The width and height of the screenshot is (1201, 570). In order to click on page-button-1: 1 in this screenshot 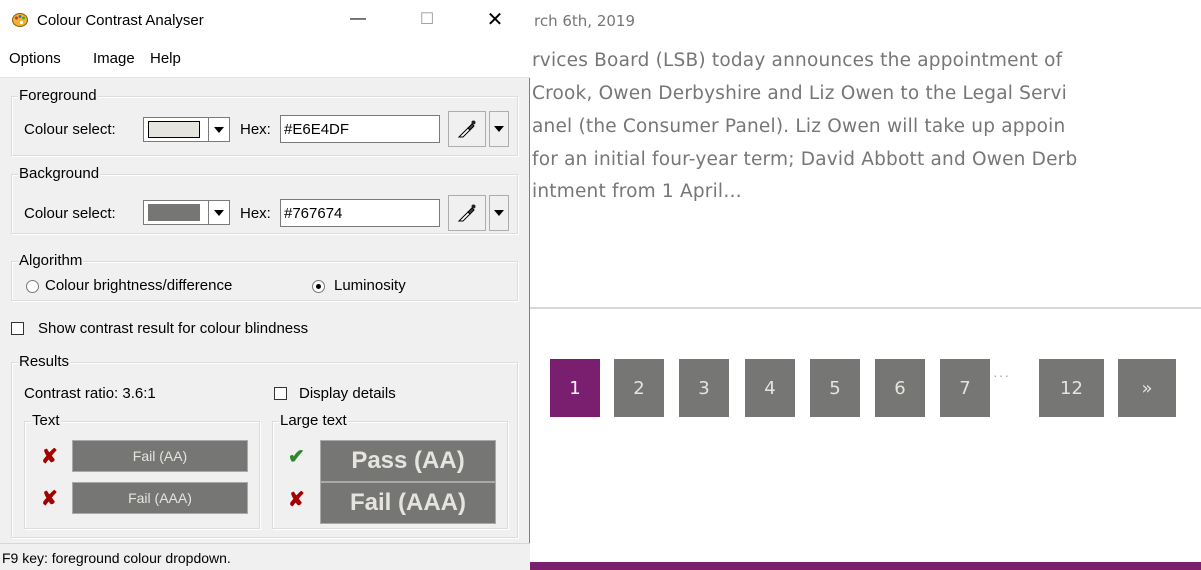, I will do `click(575, 388)`.